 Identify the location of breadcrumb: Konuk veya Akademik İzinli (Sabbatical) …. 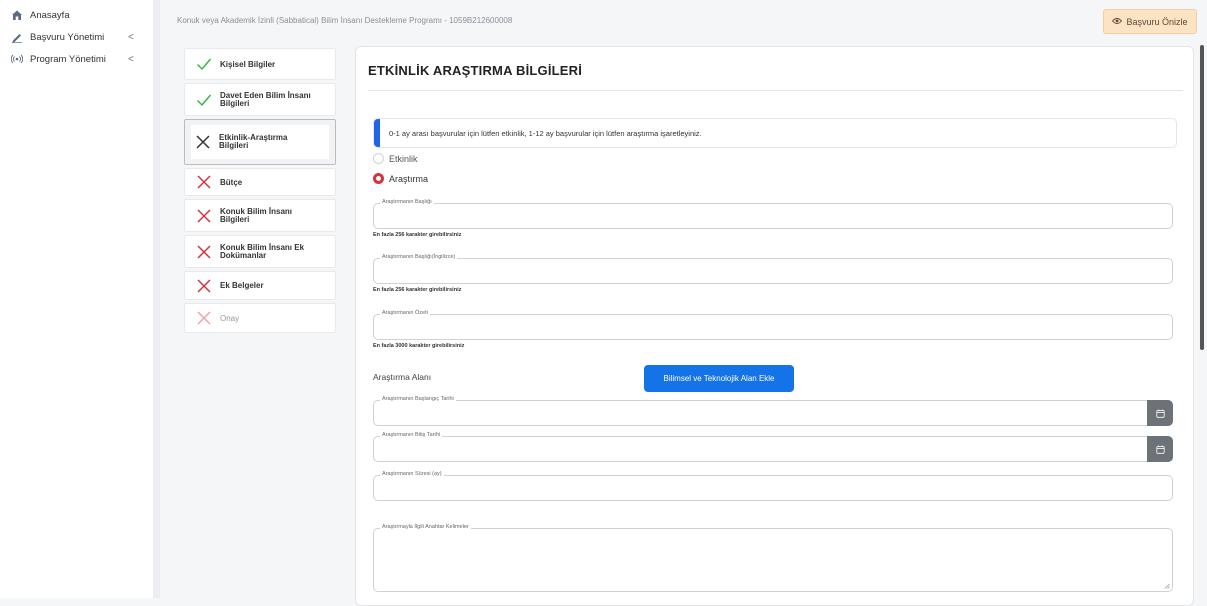
(345, 20).